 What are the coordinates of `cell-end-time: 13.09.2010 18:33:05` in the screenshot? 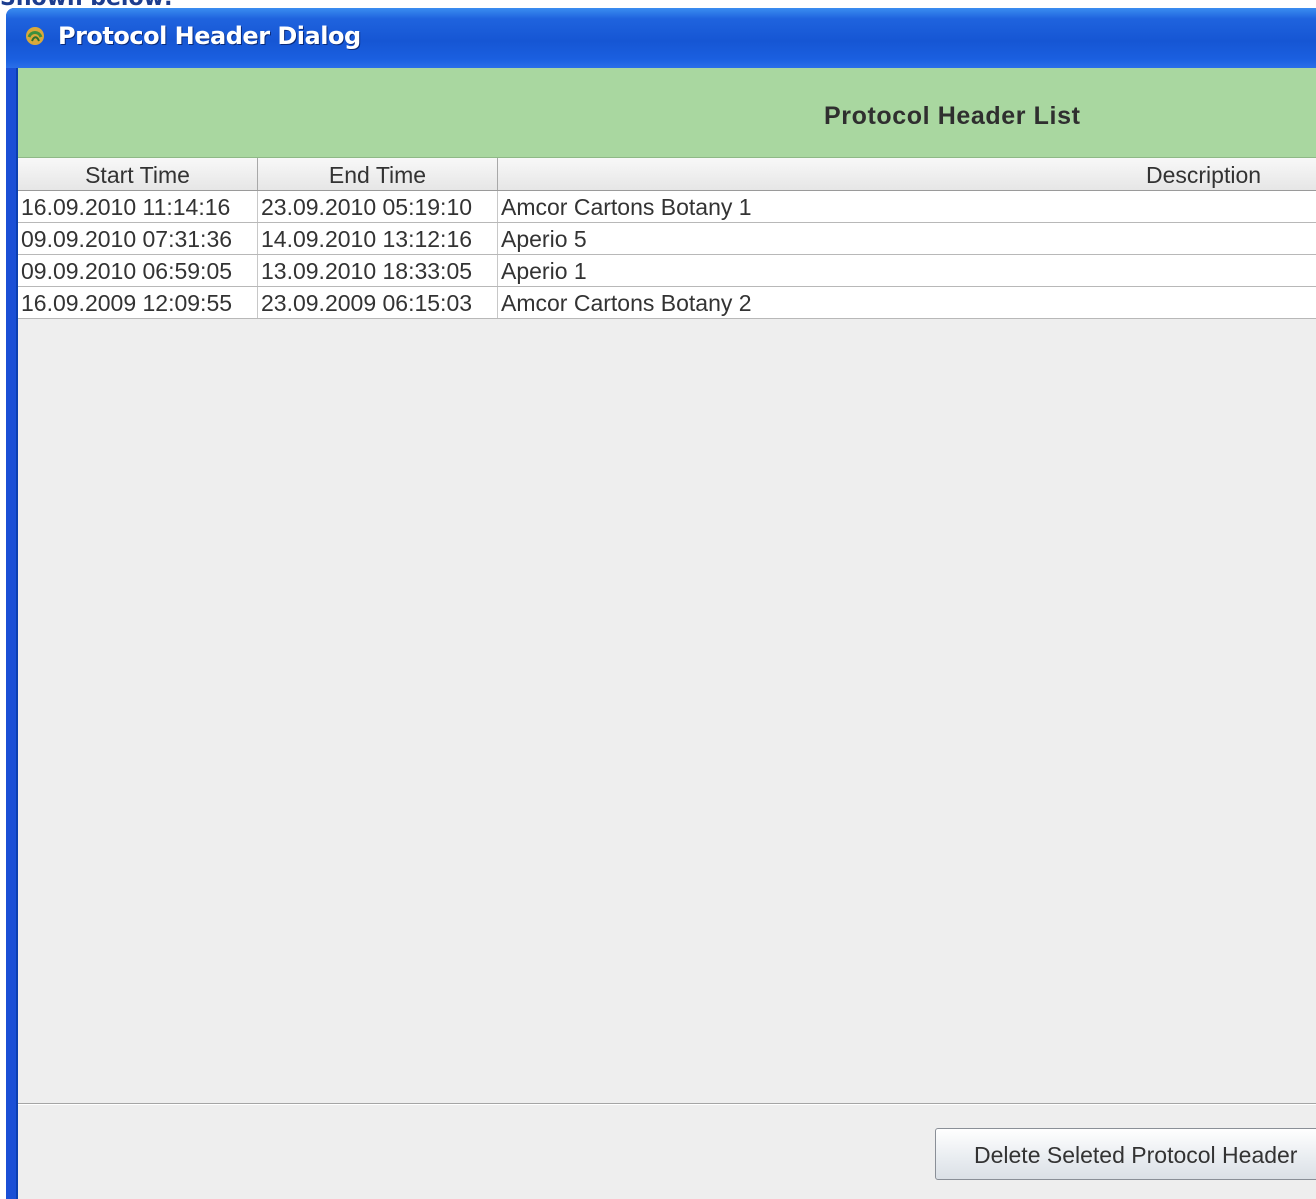 It's located at (378, 270).